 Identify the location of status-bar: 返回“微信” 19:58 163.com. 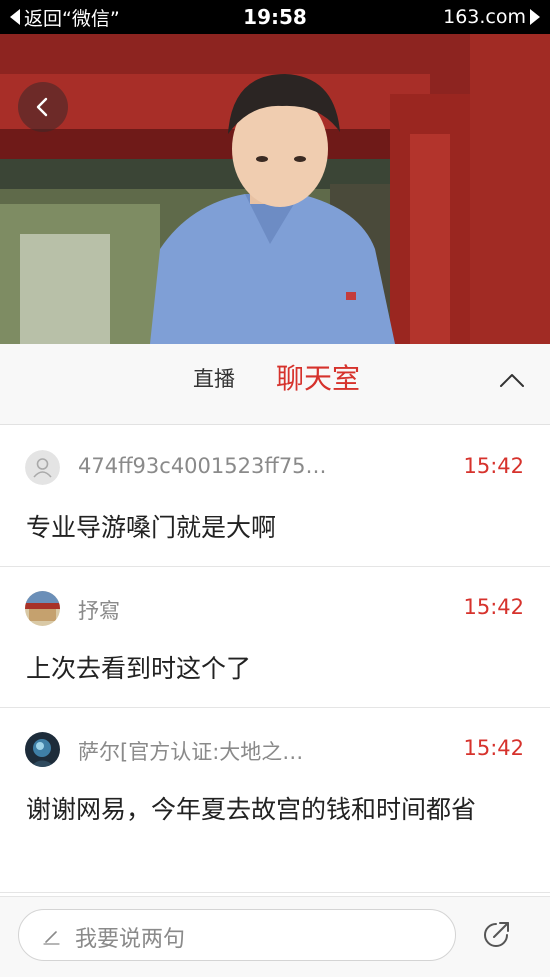
(275, 17).